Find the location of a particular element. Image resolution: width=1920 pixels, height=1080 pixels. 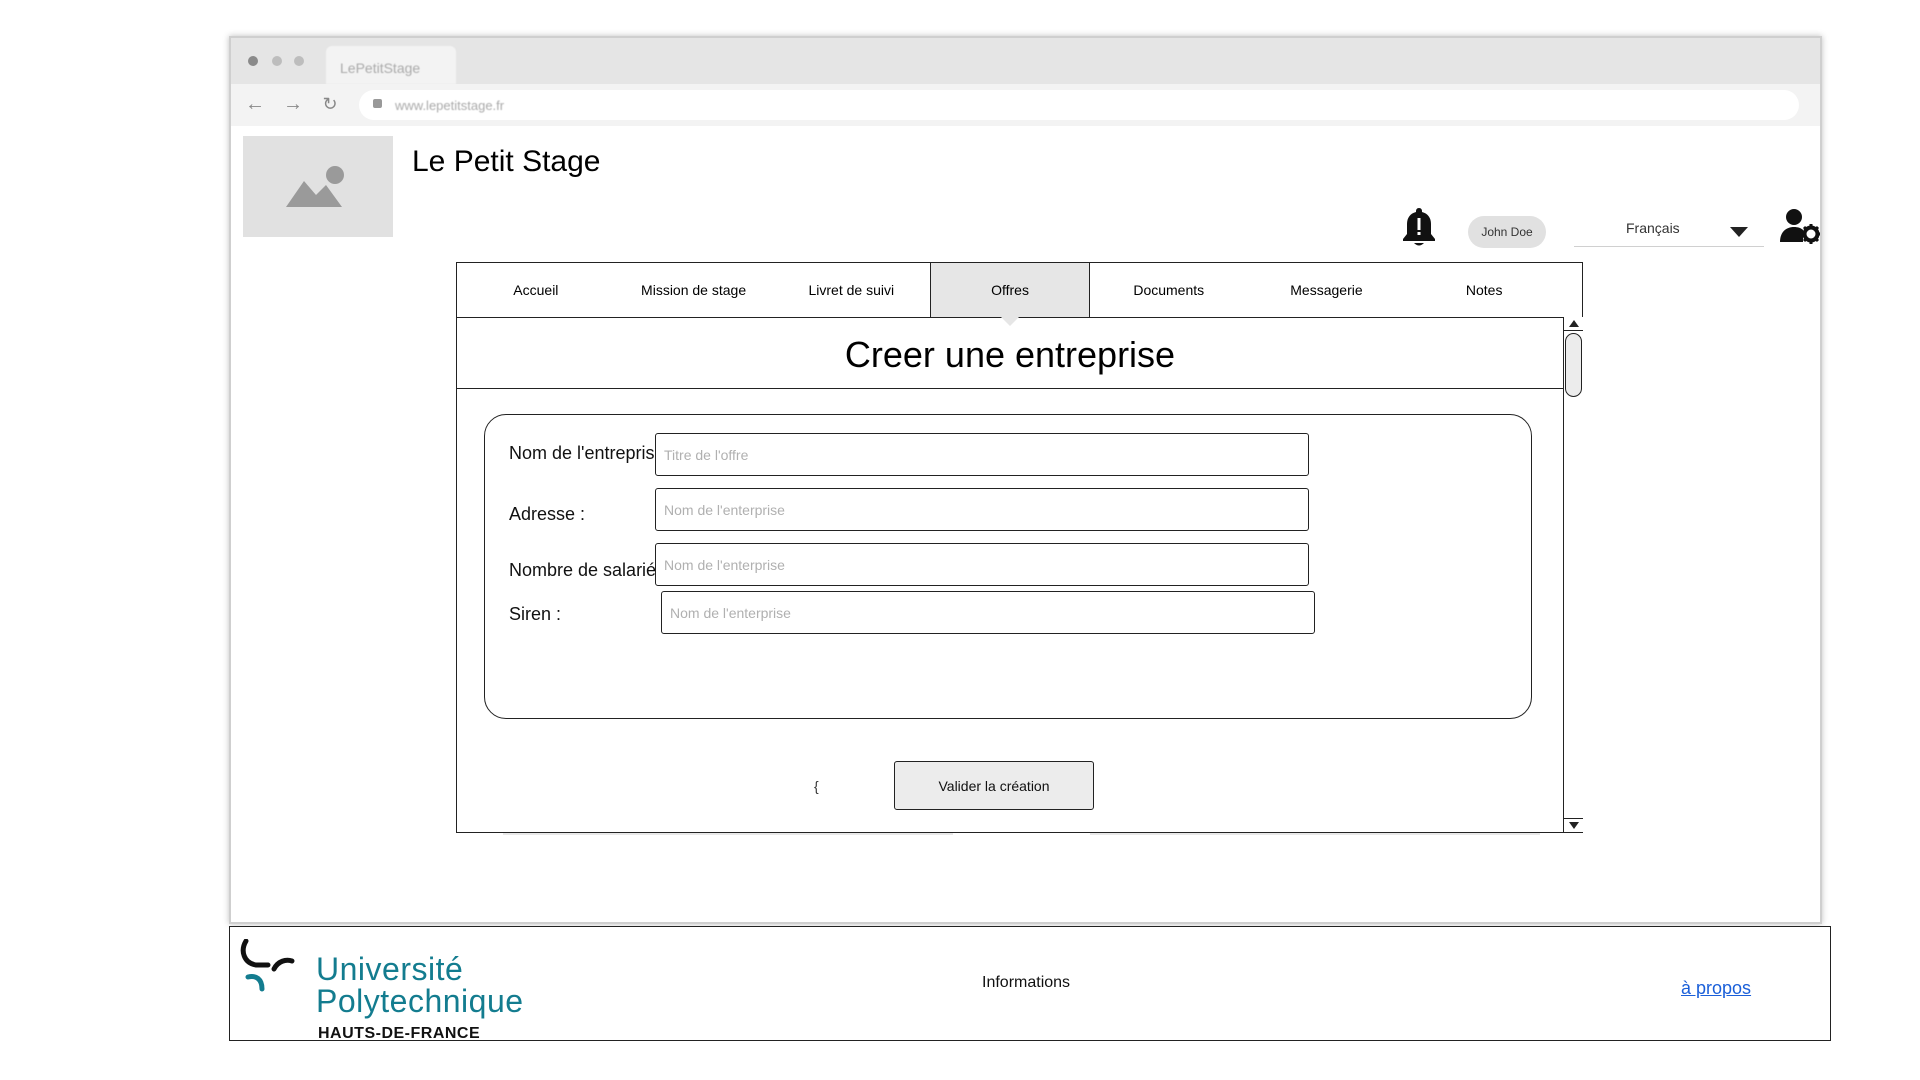

panel-shadow-right is located at coordinates (1315, 834).